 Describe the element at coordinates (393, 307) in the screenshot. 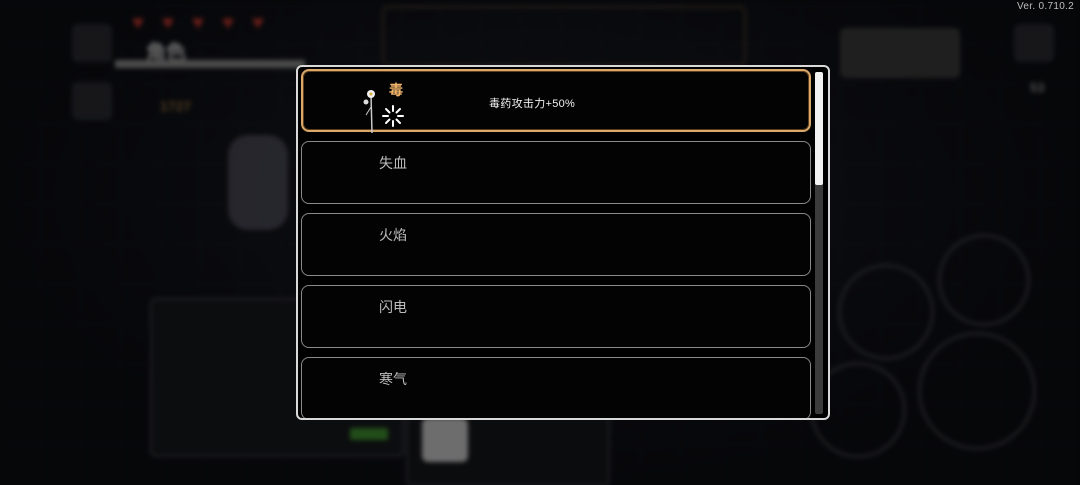

I see `item-title: 闪电` at that location.